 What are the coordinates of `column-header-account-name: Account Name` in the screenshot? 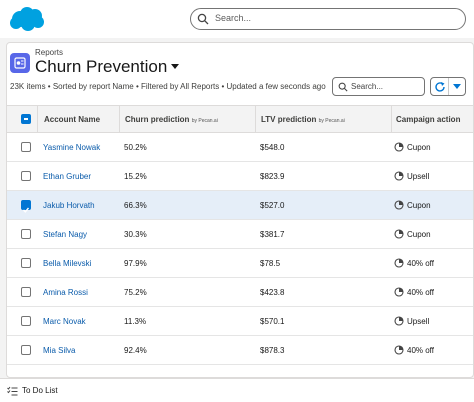 It's located at (78, 119).